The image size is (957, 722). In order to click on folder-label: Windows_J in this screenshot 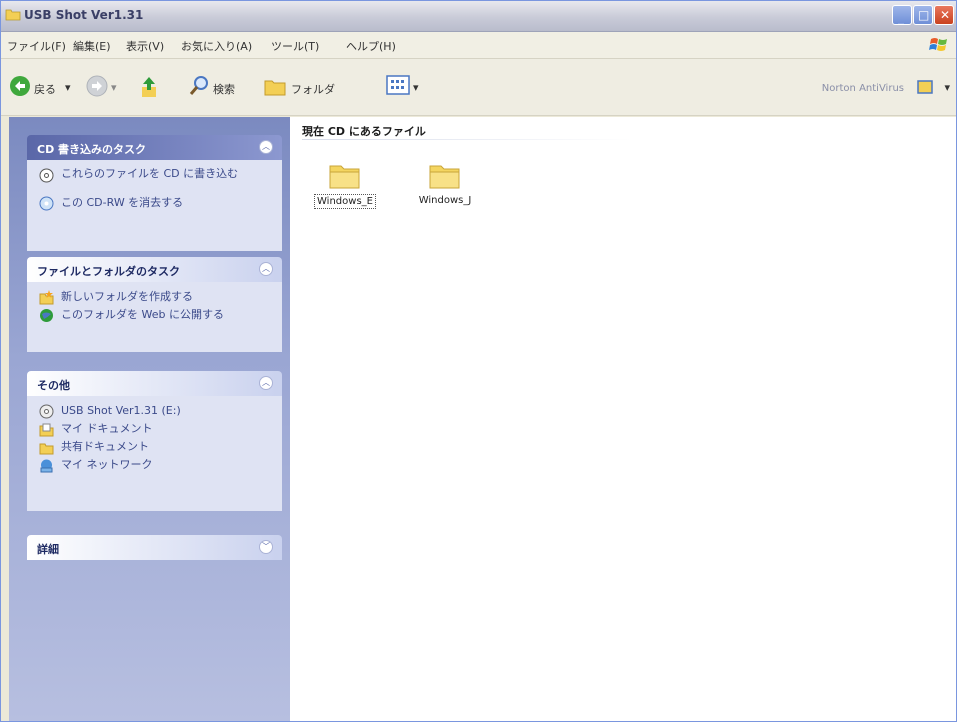, I will do `click(445, 200)`.